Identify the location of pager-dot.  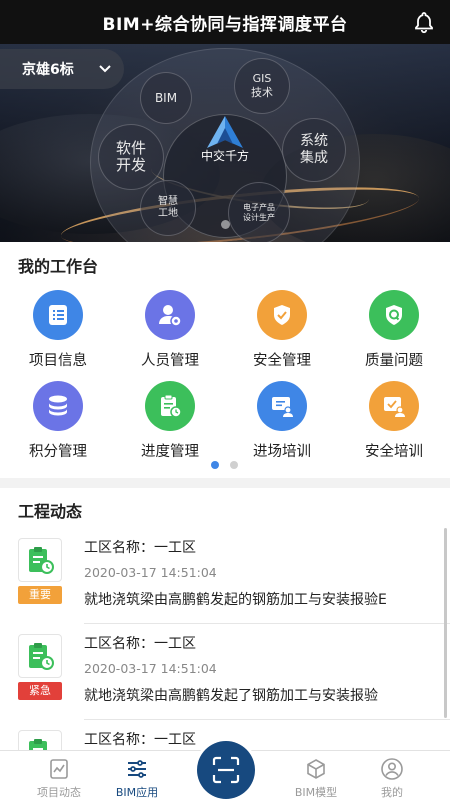
(234, 465).